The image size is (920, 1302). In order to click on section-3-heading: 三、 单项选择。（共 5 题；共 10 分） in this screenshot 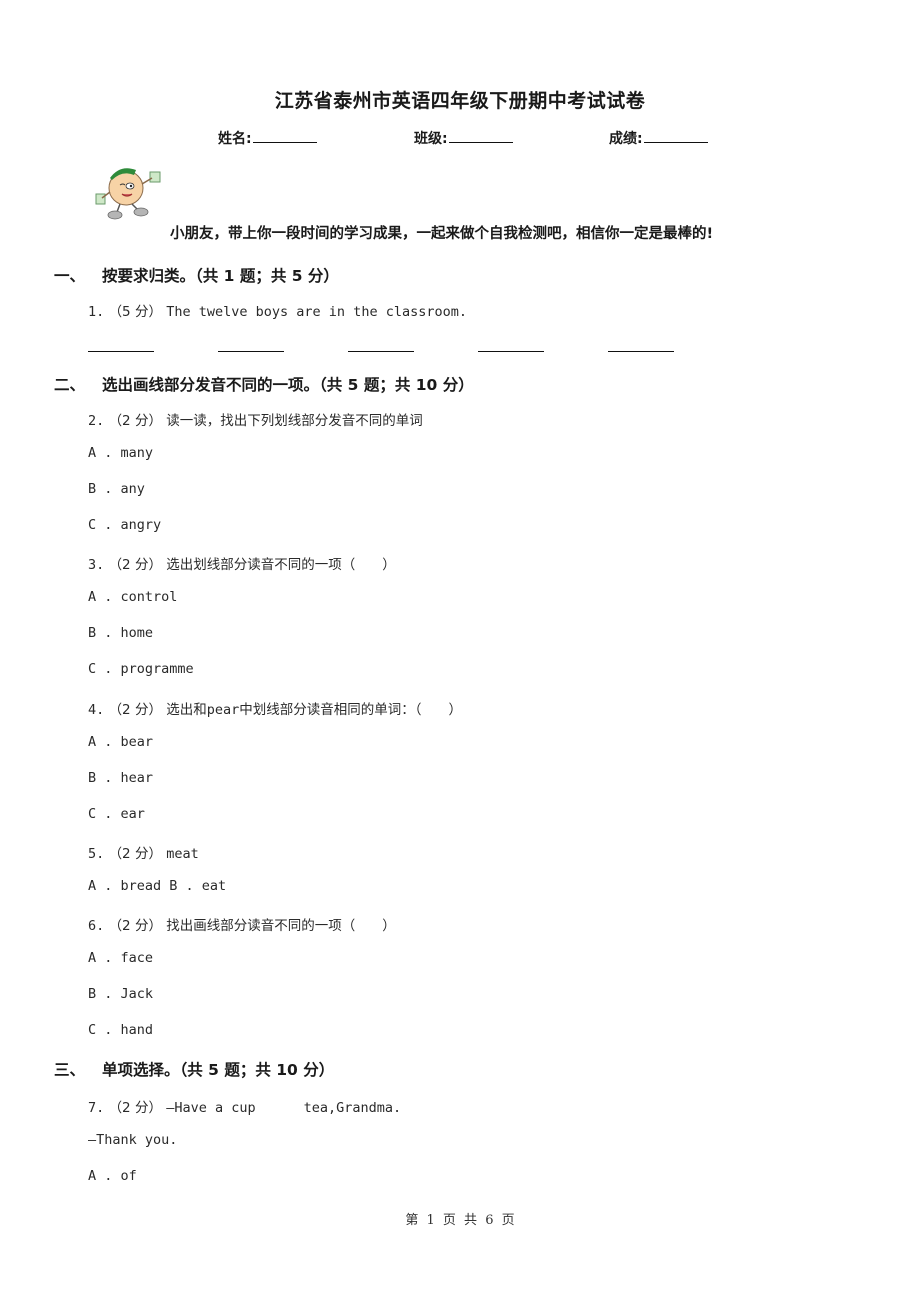, I will do `click(194, 1069)`.